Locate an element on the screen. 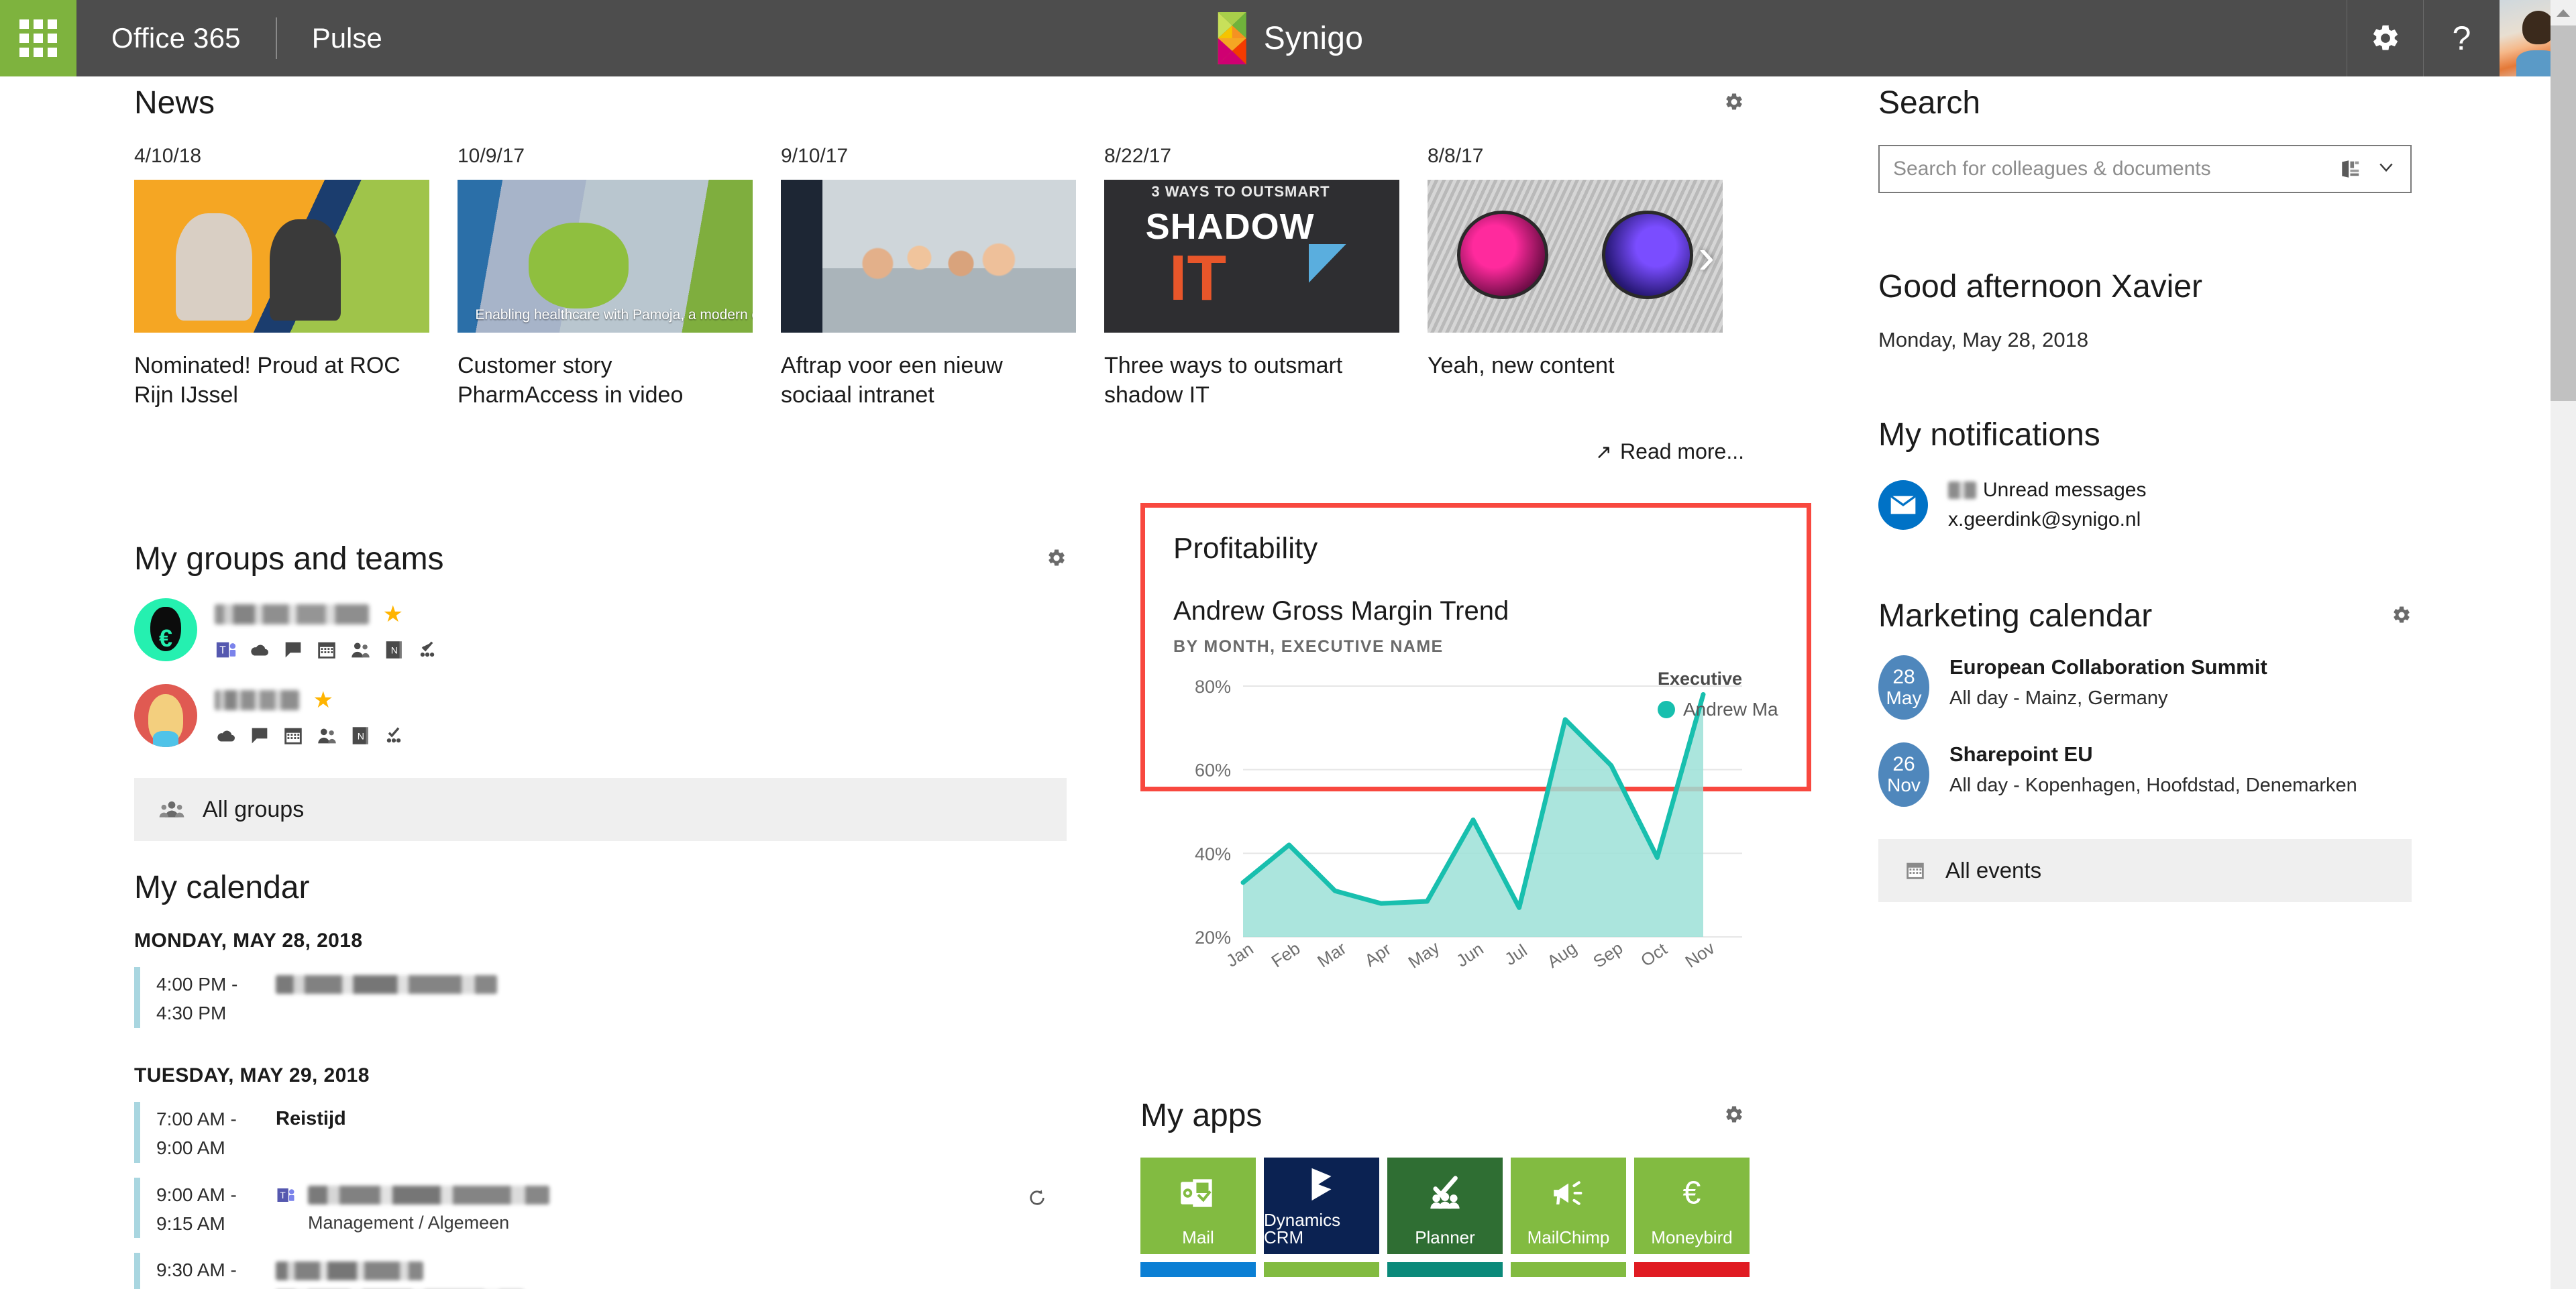  notification-text: Unread messages x.geerdink@synigo.nl is located at coordinates (2047, 505).